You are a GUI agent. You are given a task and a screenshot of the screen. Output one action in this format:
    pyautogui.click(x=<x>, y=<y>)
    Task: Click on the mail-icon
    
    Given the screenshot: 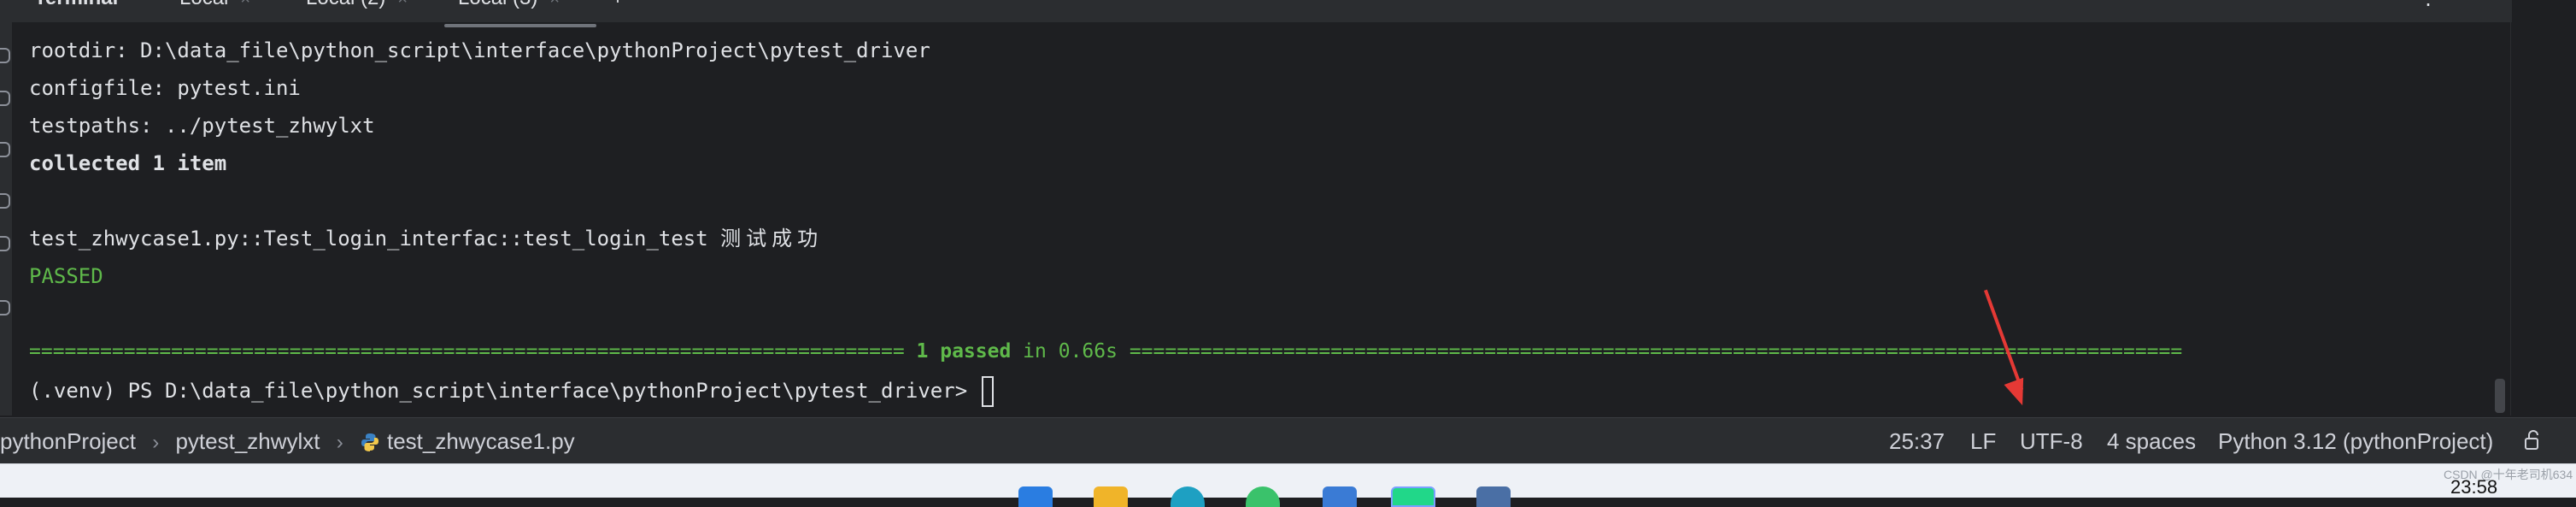 What is the action you would take?
    pyautogui.click(x=1340, y=496)
    